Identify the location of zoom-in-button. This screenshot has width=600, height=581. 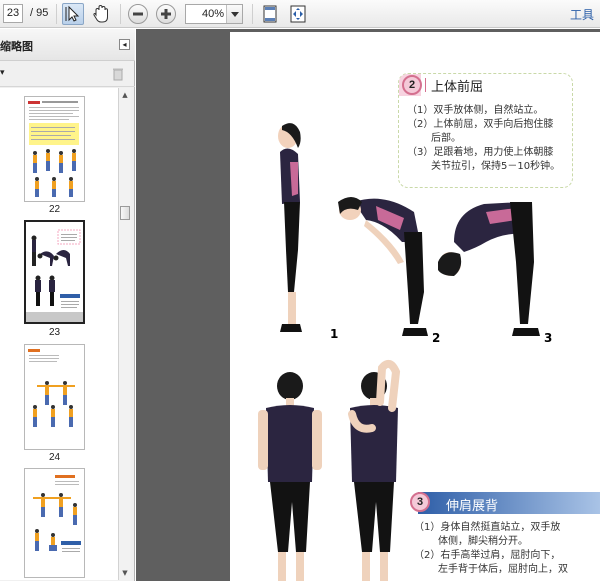
(166, 14).